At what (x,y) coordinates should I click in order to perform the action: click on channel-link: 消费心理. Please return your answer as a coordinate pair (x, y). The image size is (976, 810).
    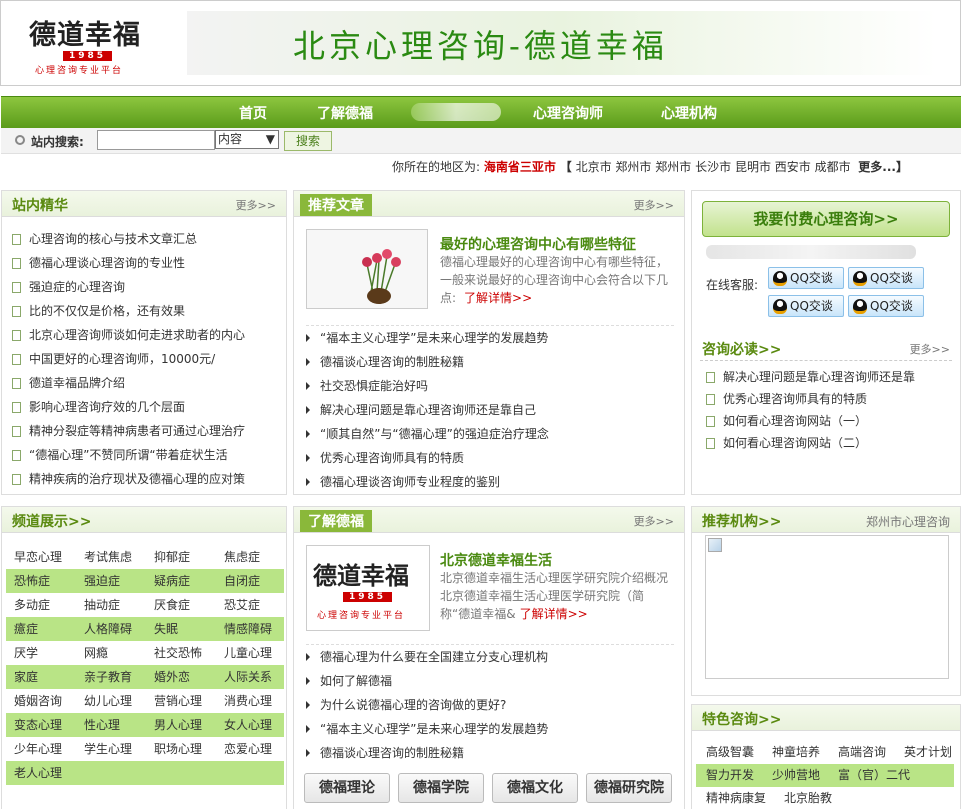
    Looking at the image, I should click on (248, 701).